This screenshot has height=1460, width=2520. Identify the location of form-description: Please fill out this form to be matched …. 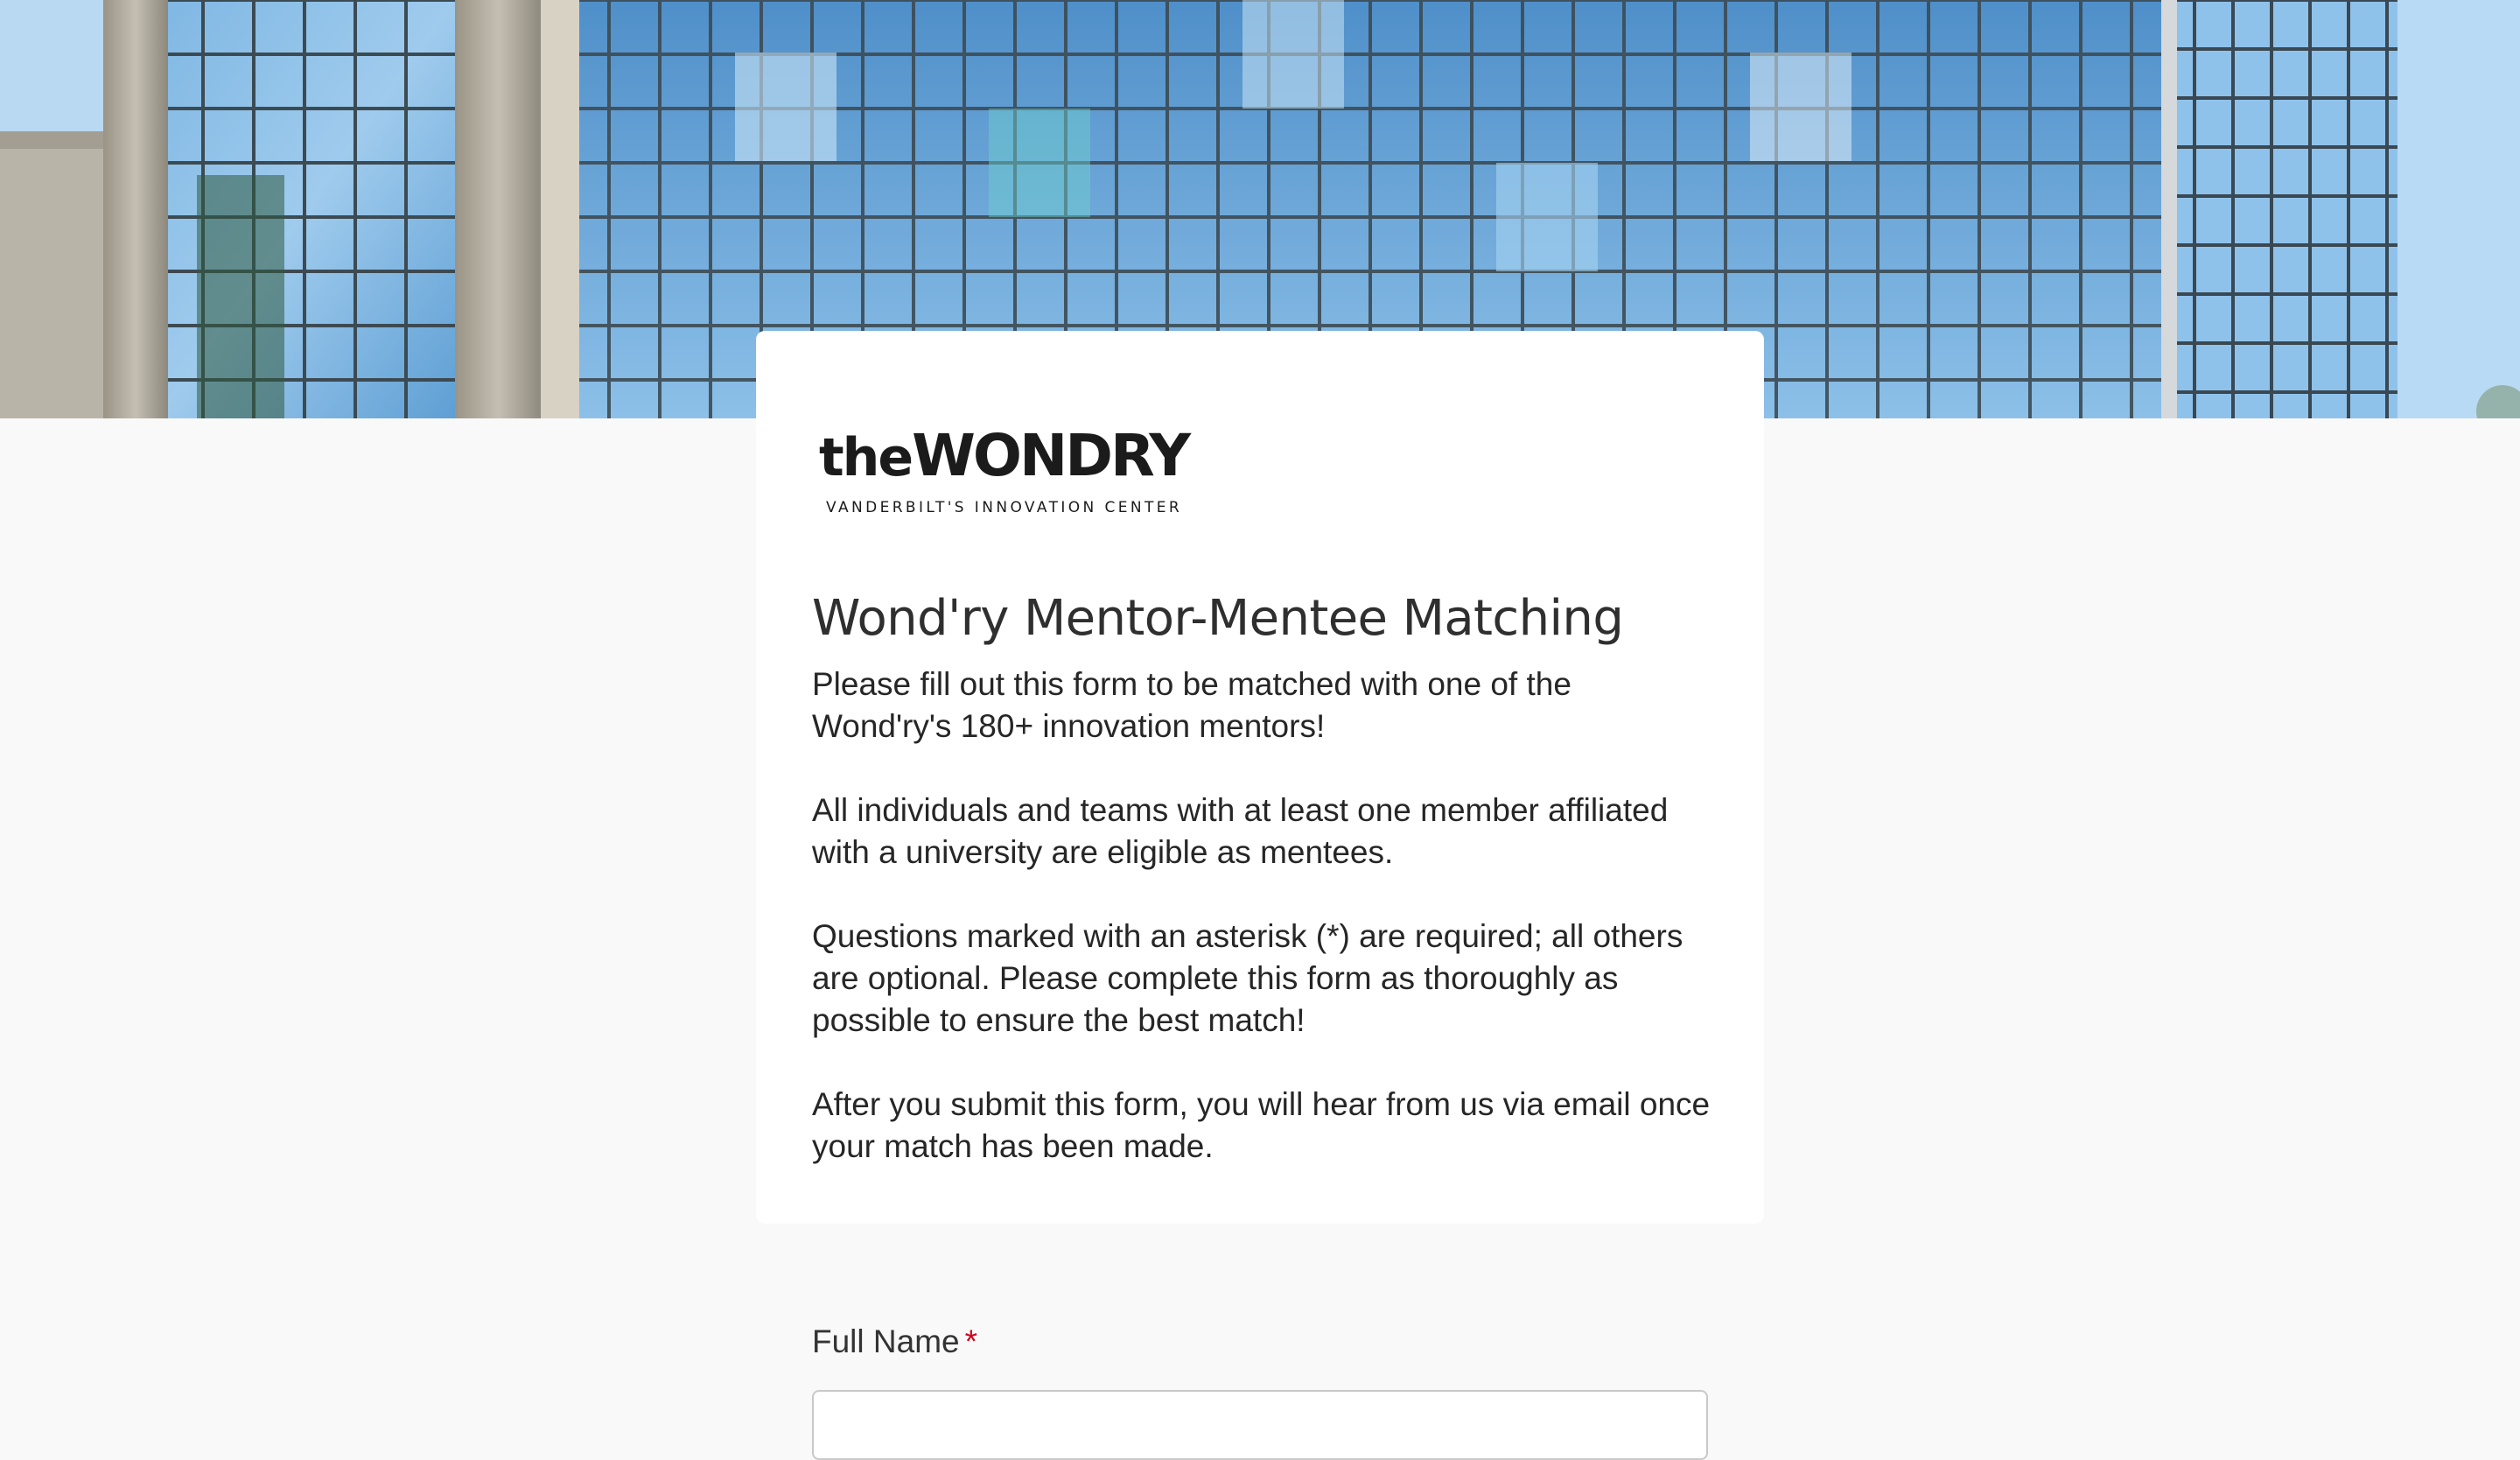
(1262, 916).